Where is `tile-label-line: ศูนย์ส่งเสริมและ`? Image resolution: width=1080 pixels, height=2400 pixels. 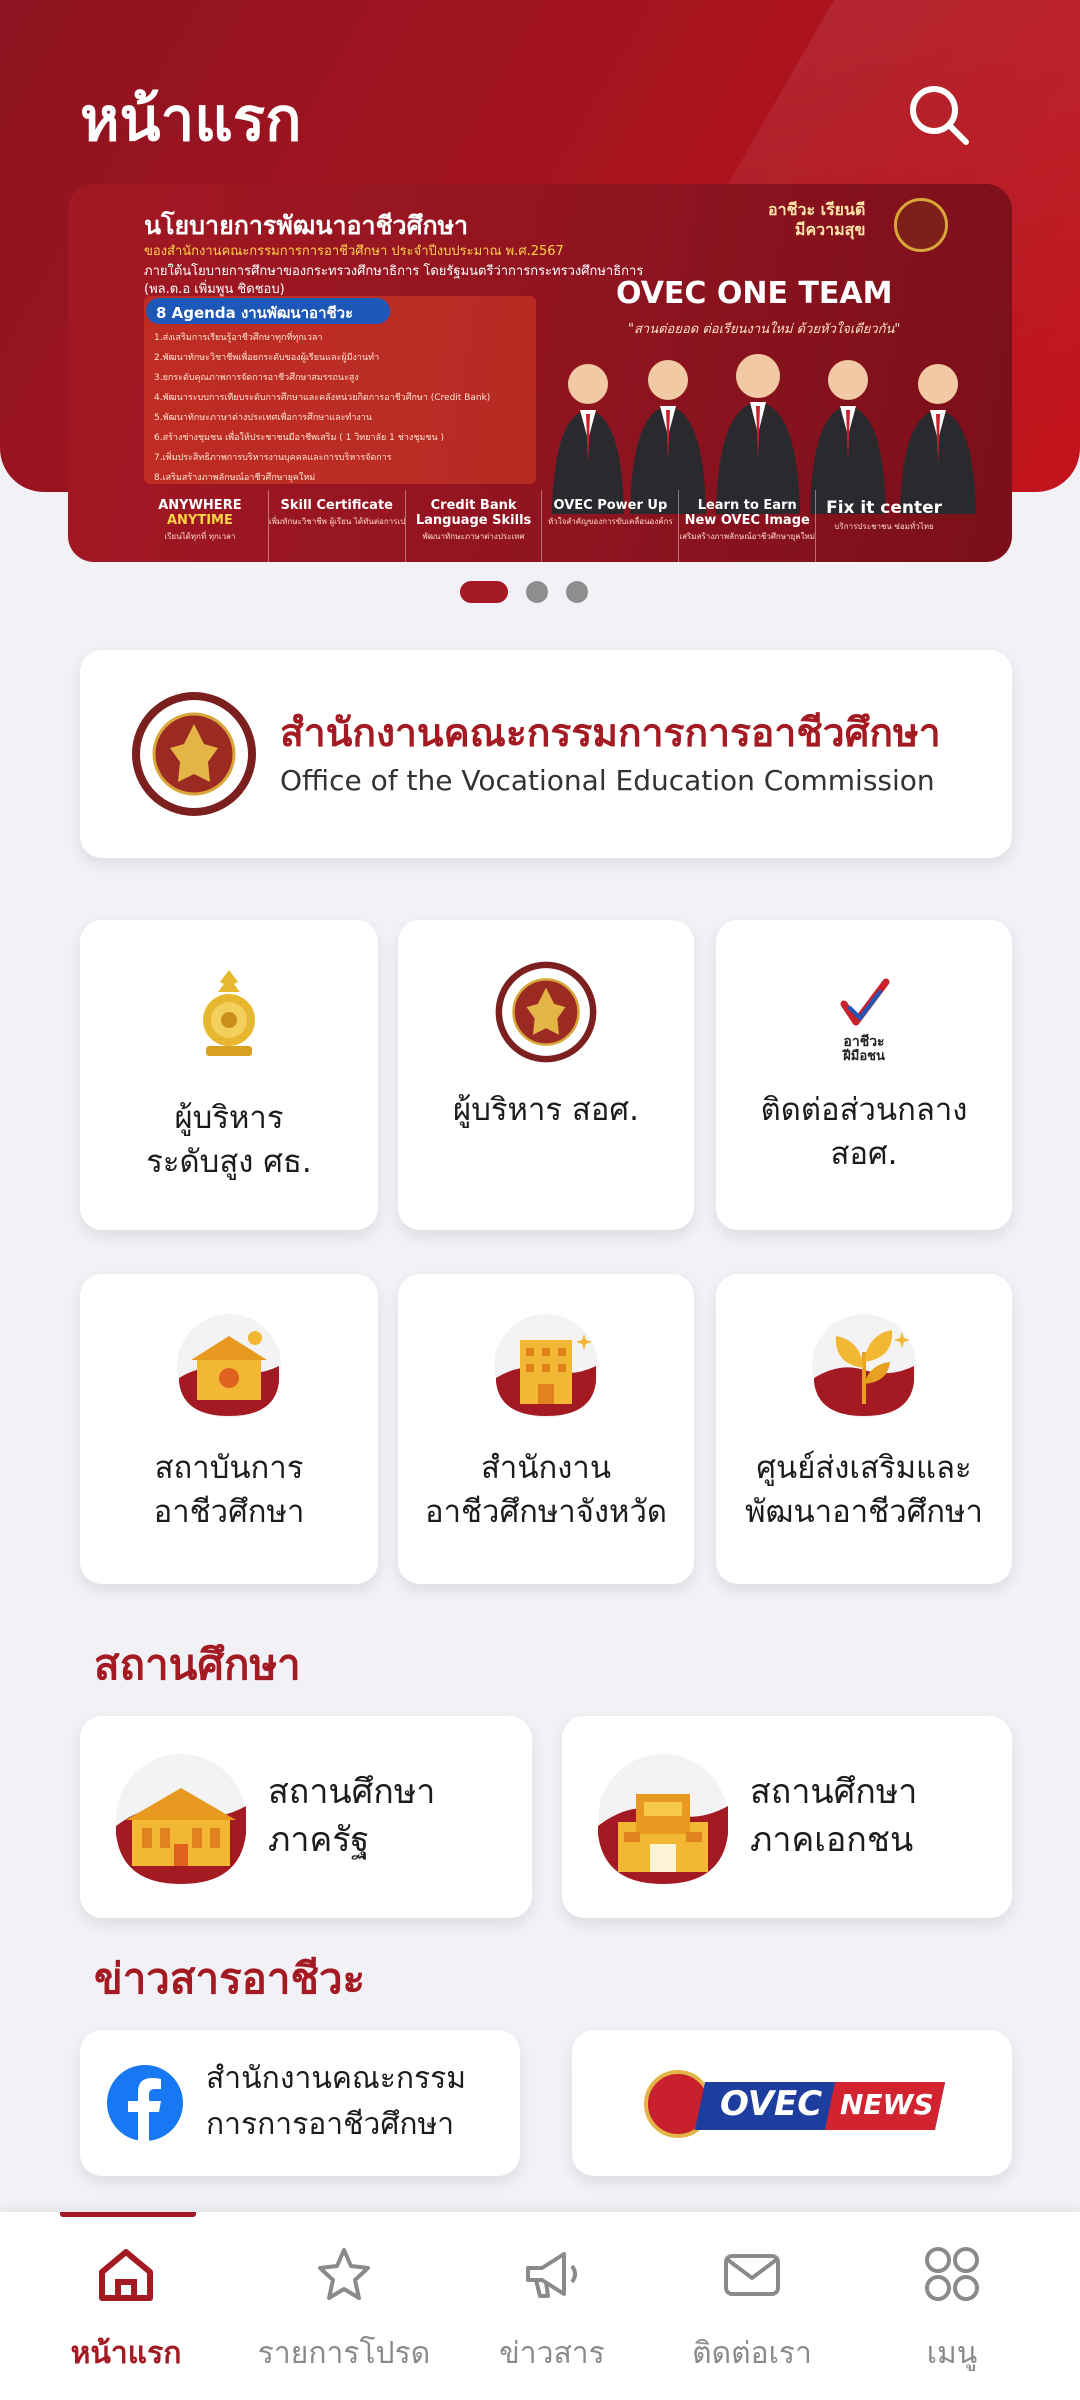
tile-label-line: ศูนย์ส่งเสริมและ is located at coordinates (864, 1468).